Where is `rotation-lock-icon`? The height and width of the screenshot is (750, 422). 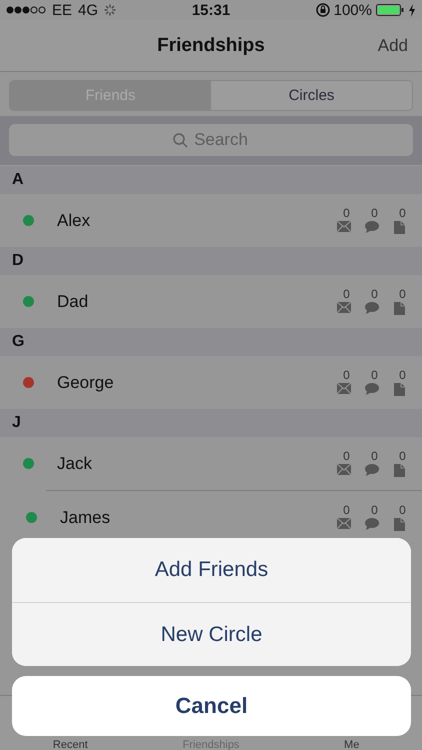 rotation-lock-icon is located at coordinates (323, 10).